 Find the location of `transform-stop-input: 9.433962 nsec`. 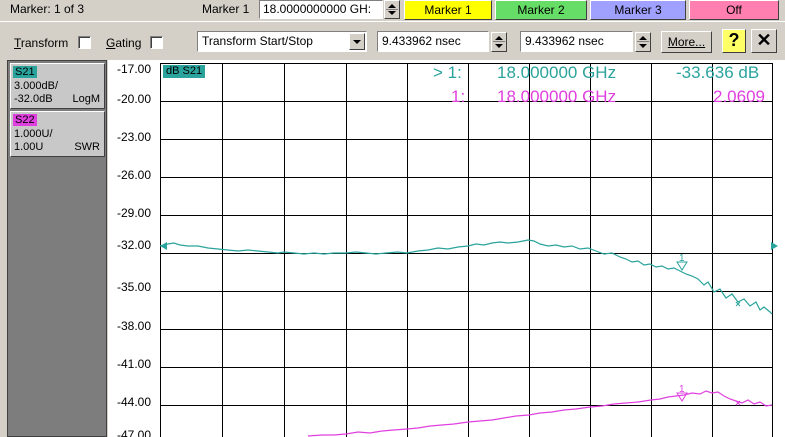

transform-stop-input: 9.433962 nsec is located at coordinates (576, 41).